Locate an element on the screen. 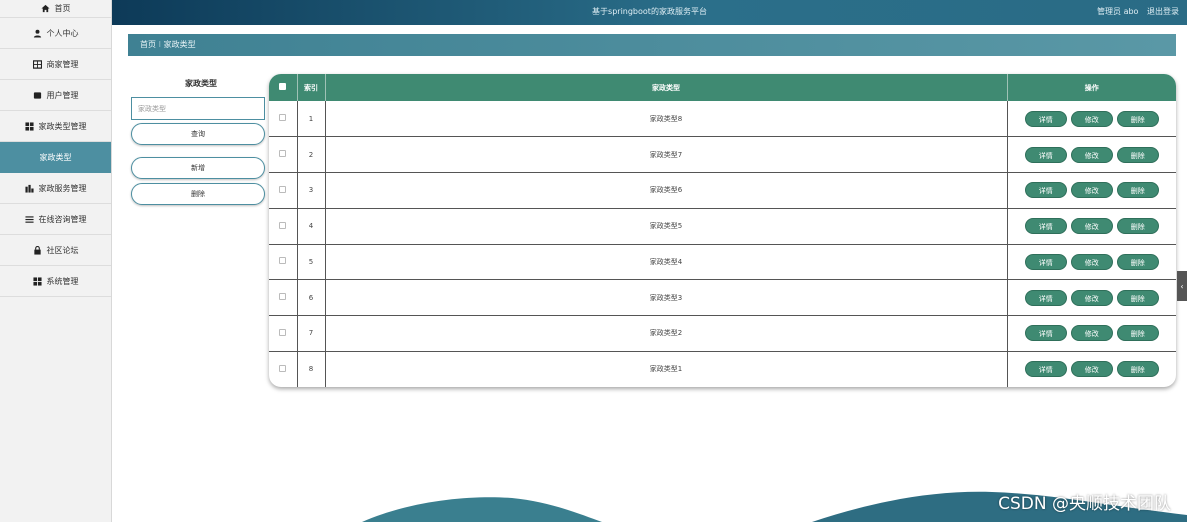 The height and width of the screenshot is (522, 1187). sidebar-item-home: 首页 is located at coordinates (55, 9).